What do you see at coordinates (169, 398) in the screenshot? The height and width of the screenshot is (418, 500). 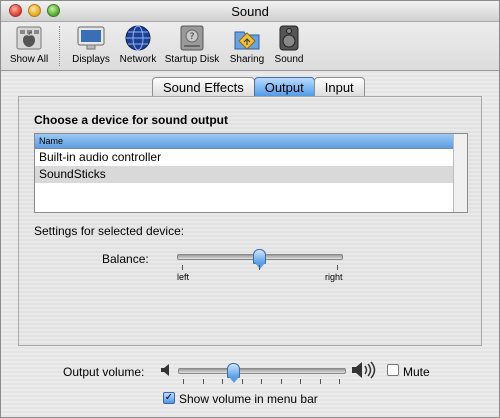 I see `show-volume-checkbox: ✓` at bounding box center [169, 398].